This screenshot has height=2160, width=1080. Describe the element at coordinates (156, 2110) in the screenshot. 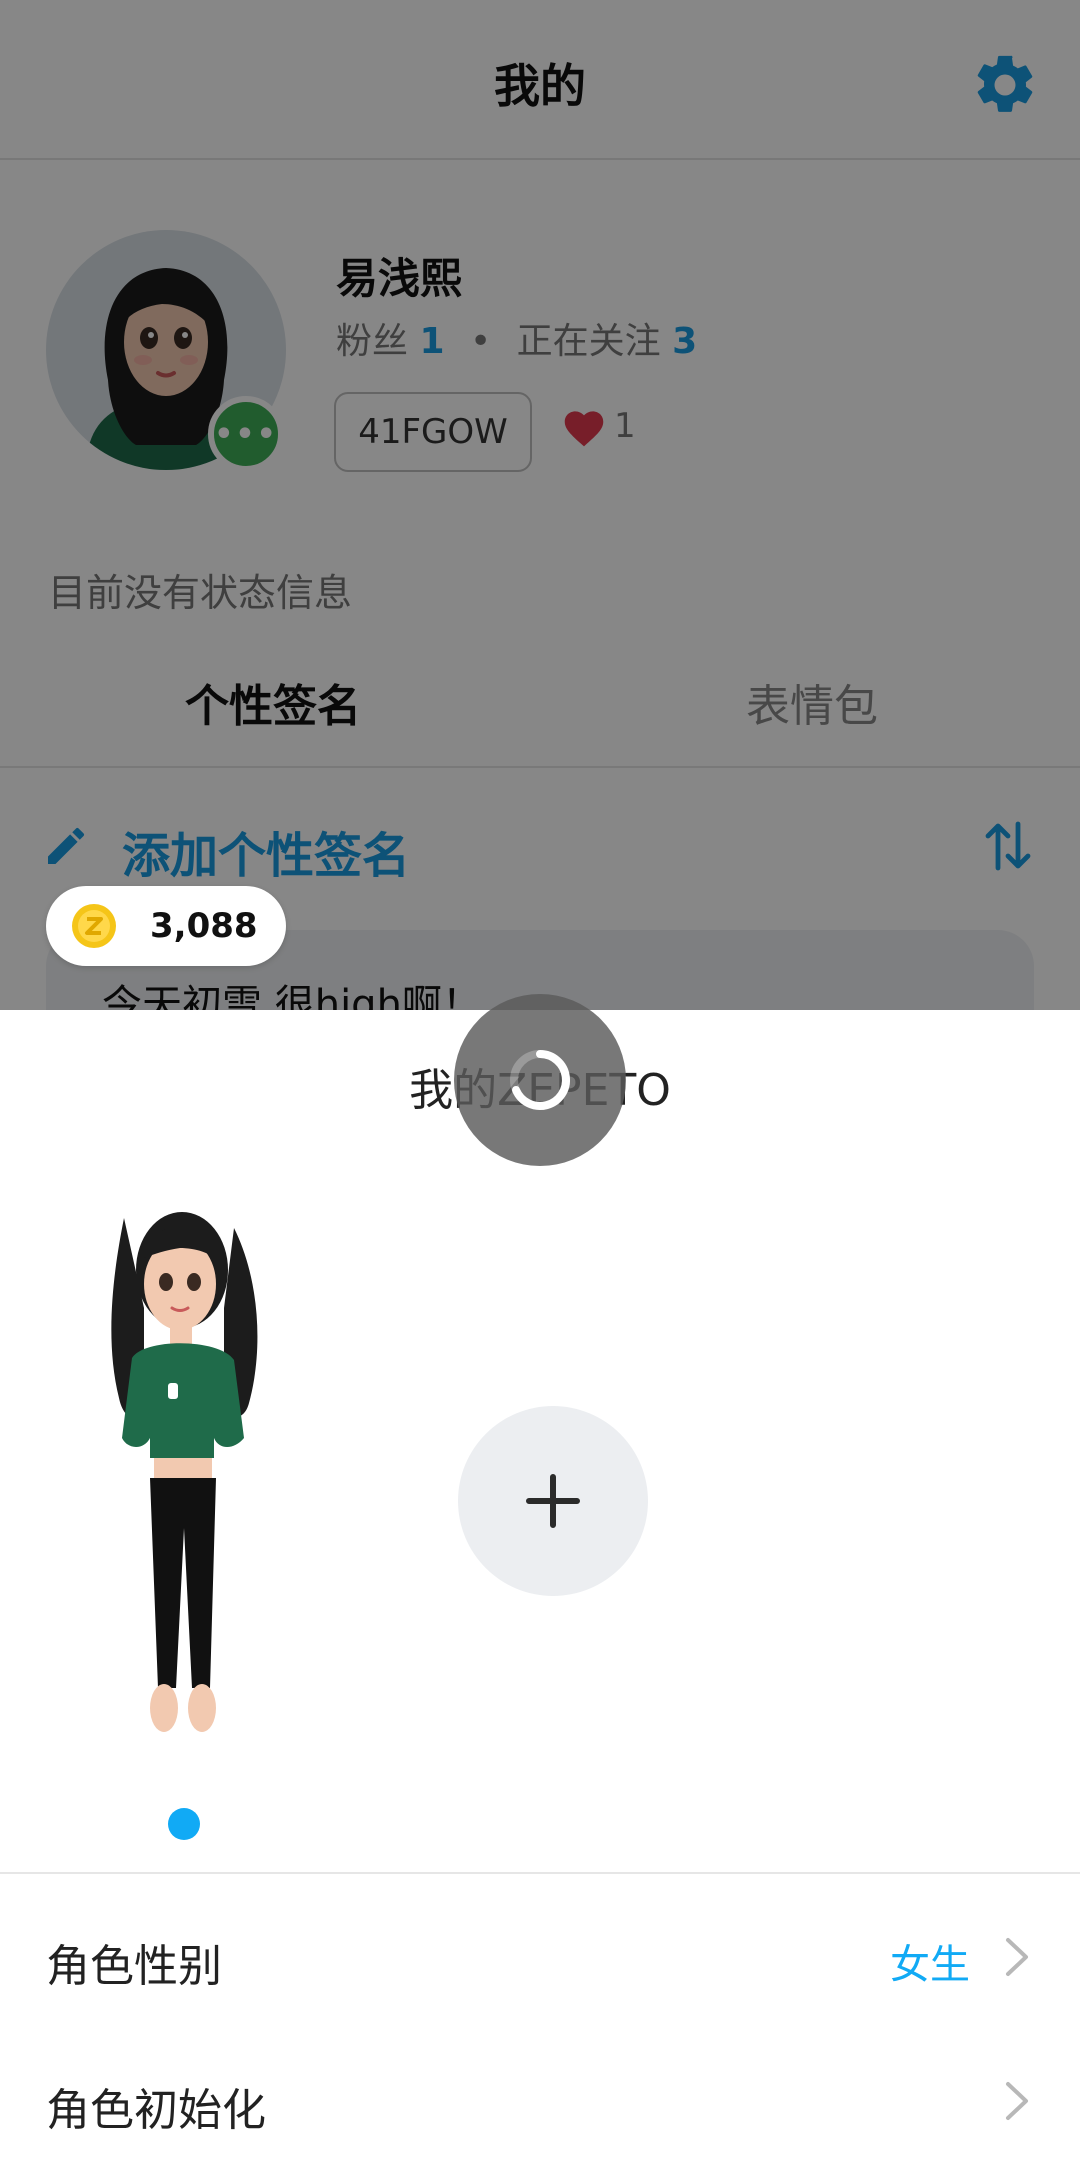

I see `reset-label: 角色初始化` at that location.